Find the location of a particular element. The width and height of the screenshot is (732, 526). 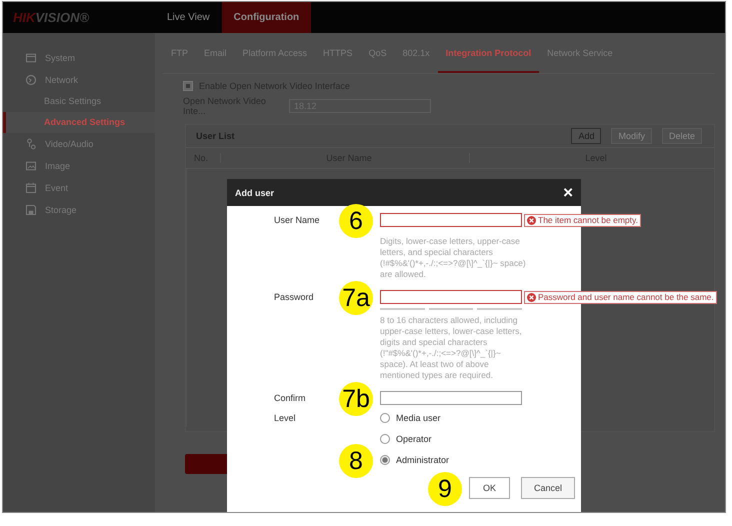

monitor-icon is located at coordinates (31, 58).